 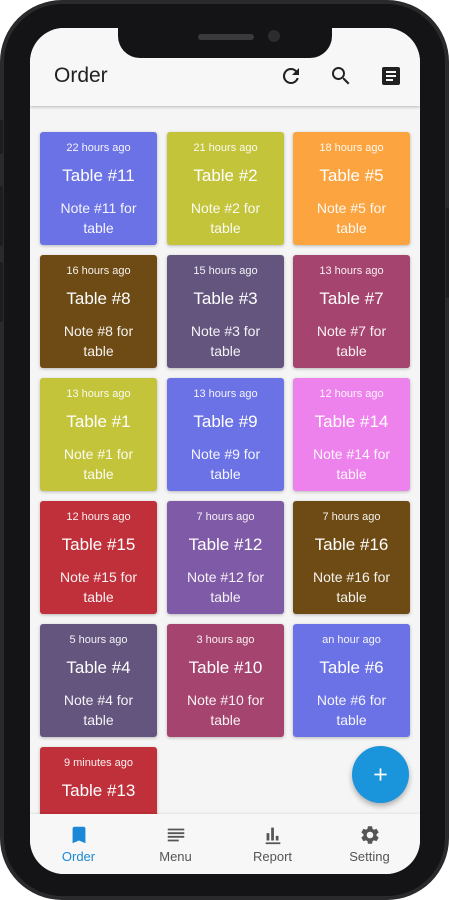 What do you see at coordinates (98, 298) in the screenshot?
I see `order-table-name: Table #8` at bounding box center [98, 298].